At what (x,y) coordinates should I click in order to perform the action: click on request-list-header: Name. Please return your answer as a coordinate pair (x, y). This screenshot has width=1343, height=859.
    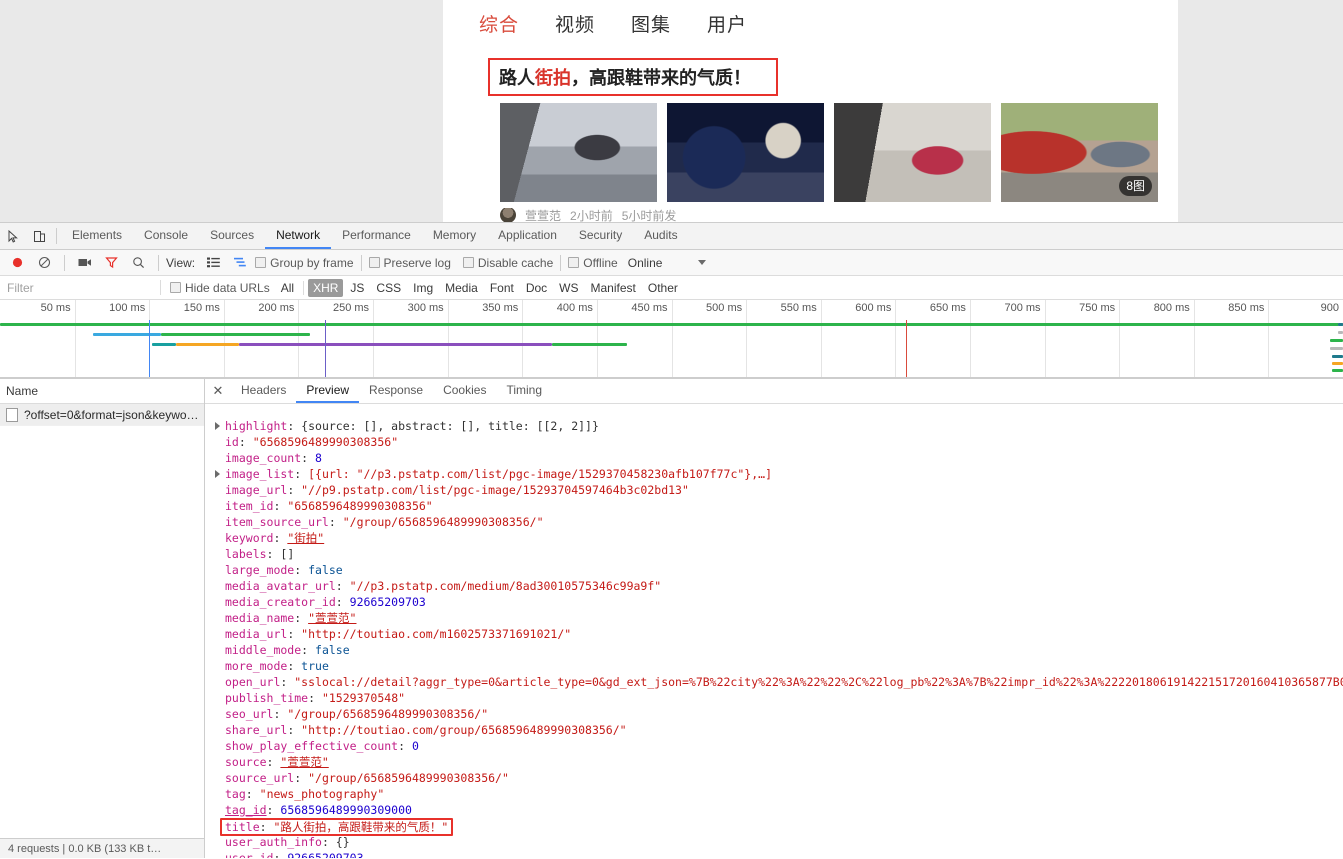
    Looking at the image, I should click on (102, 391).